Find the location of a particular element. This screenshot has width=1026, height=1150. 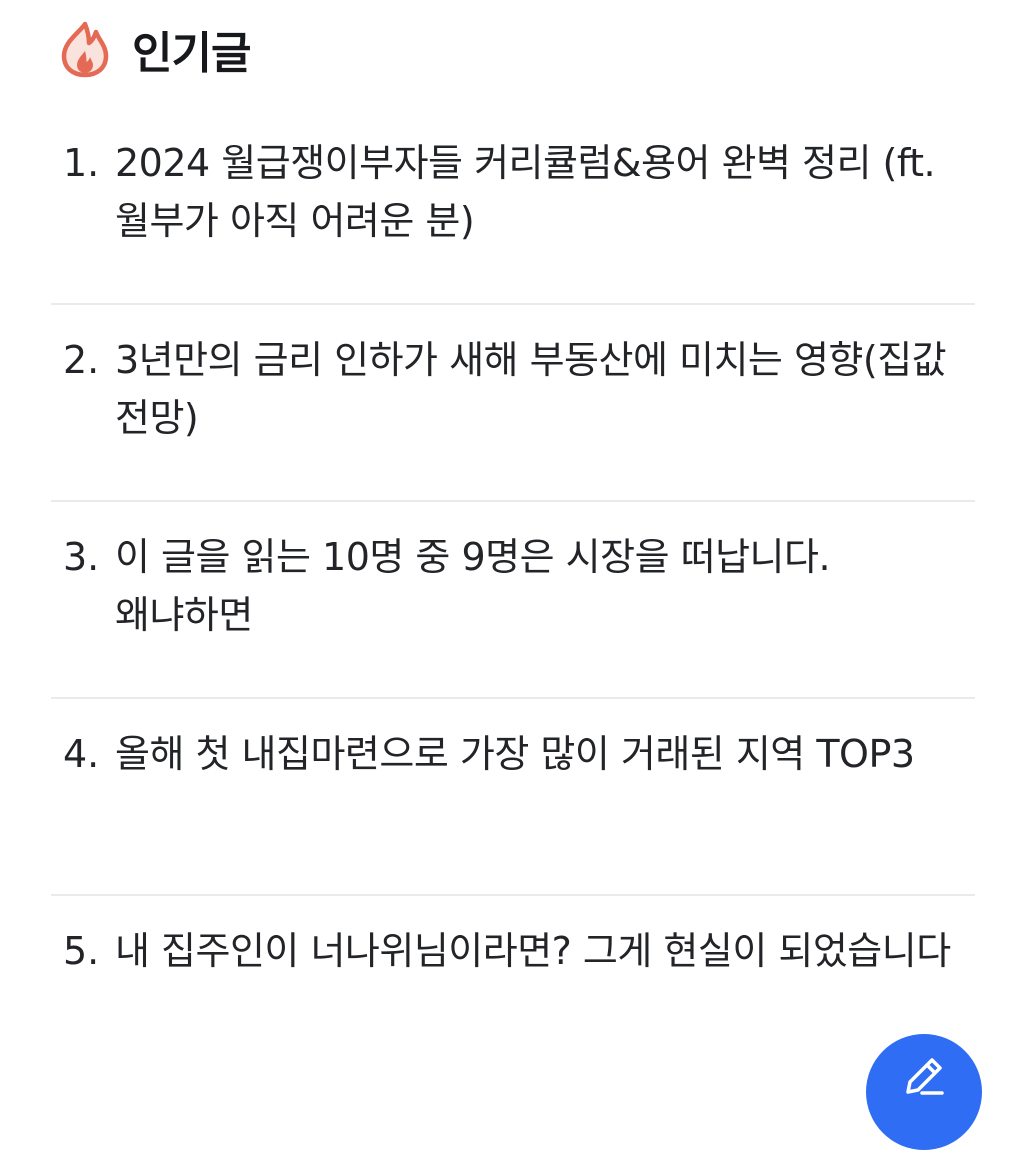

page-title: 인기글 is located at coordinates (191, 53).